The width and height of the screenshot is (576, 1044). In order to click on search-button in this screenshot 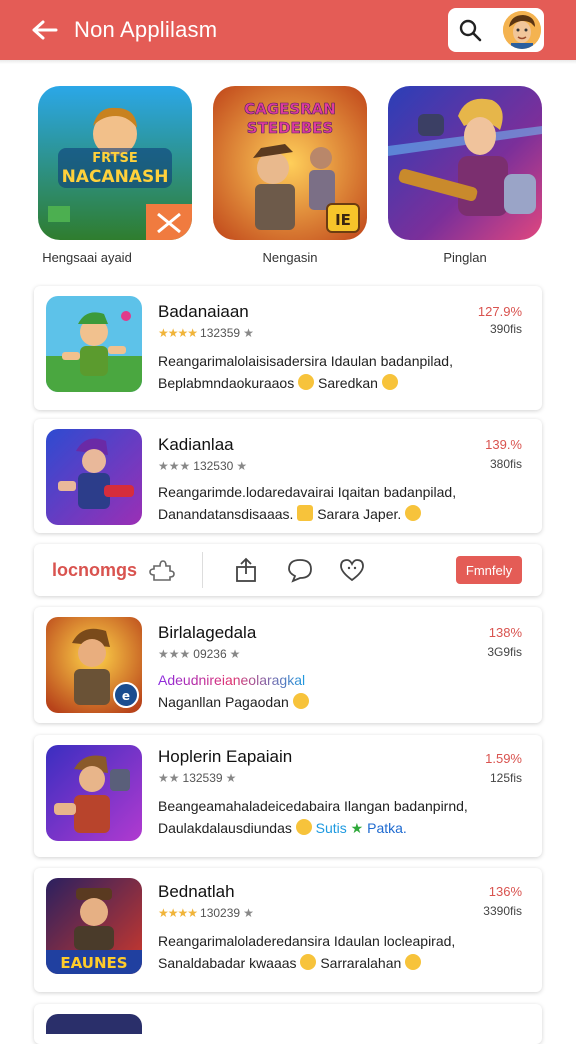, I will do `click(478, 30)`.